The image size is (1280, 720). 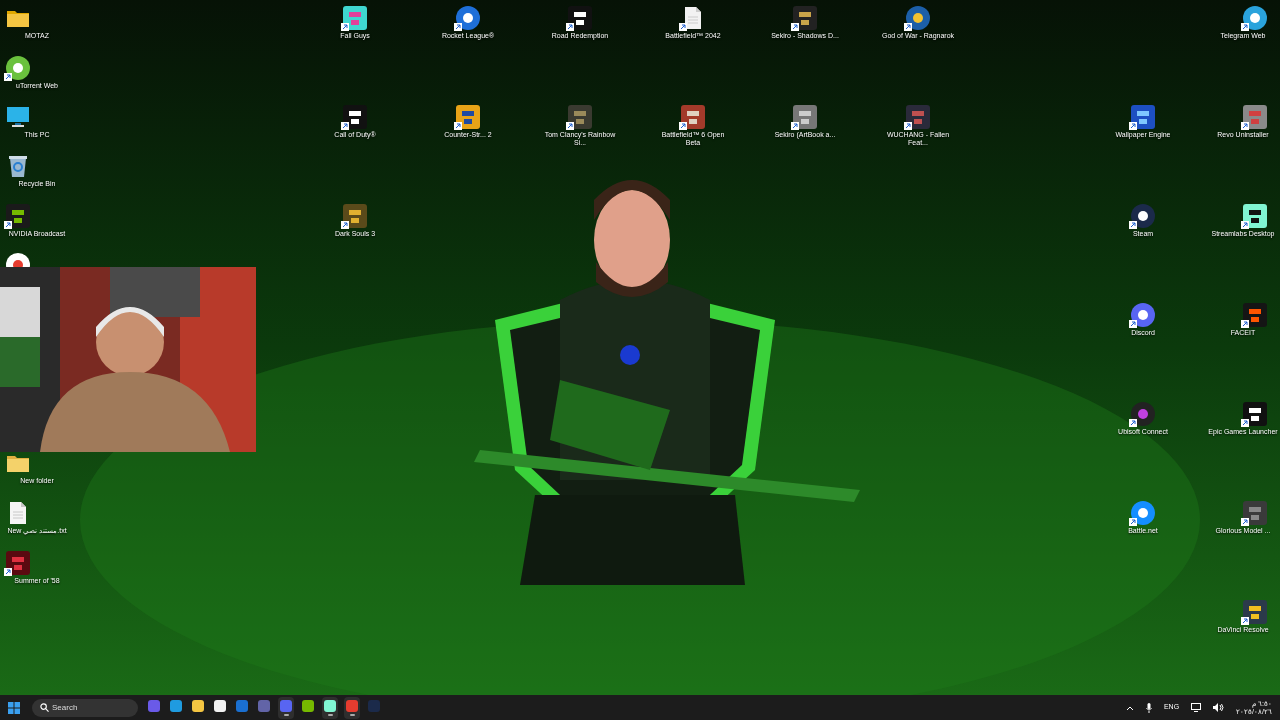 What do you see at coordinates (1129, 707) in the screenshot?
I see `chevron-up-icon` at bounding box center [1129, 707].